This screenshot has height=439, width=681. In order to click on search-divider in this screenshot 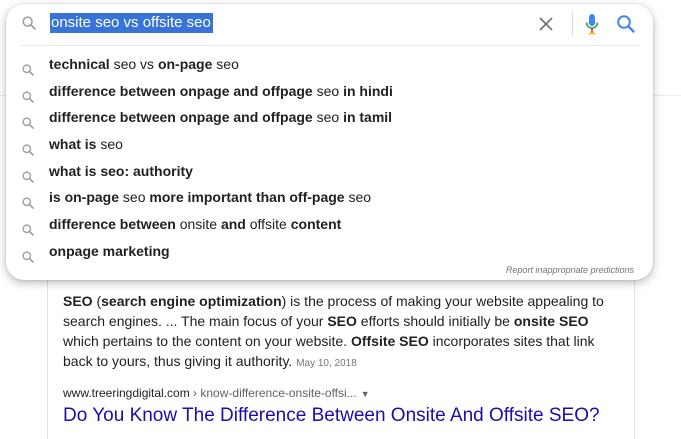, I will do `click(329, 45)`.